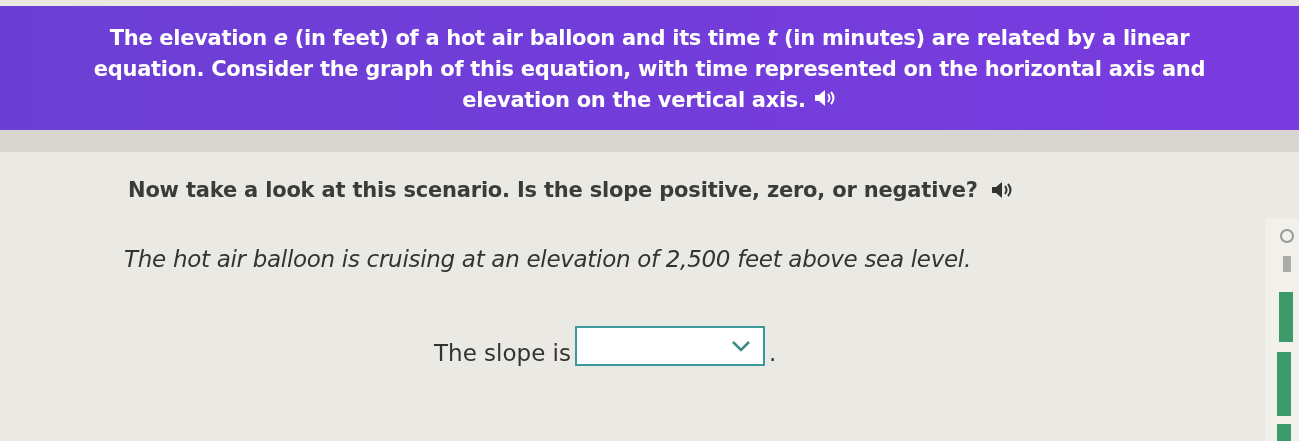  Describe the element at coordinates (772, 353) in the screenshot. I see `answer-period: .` at that location.